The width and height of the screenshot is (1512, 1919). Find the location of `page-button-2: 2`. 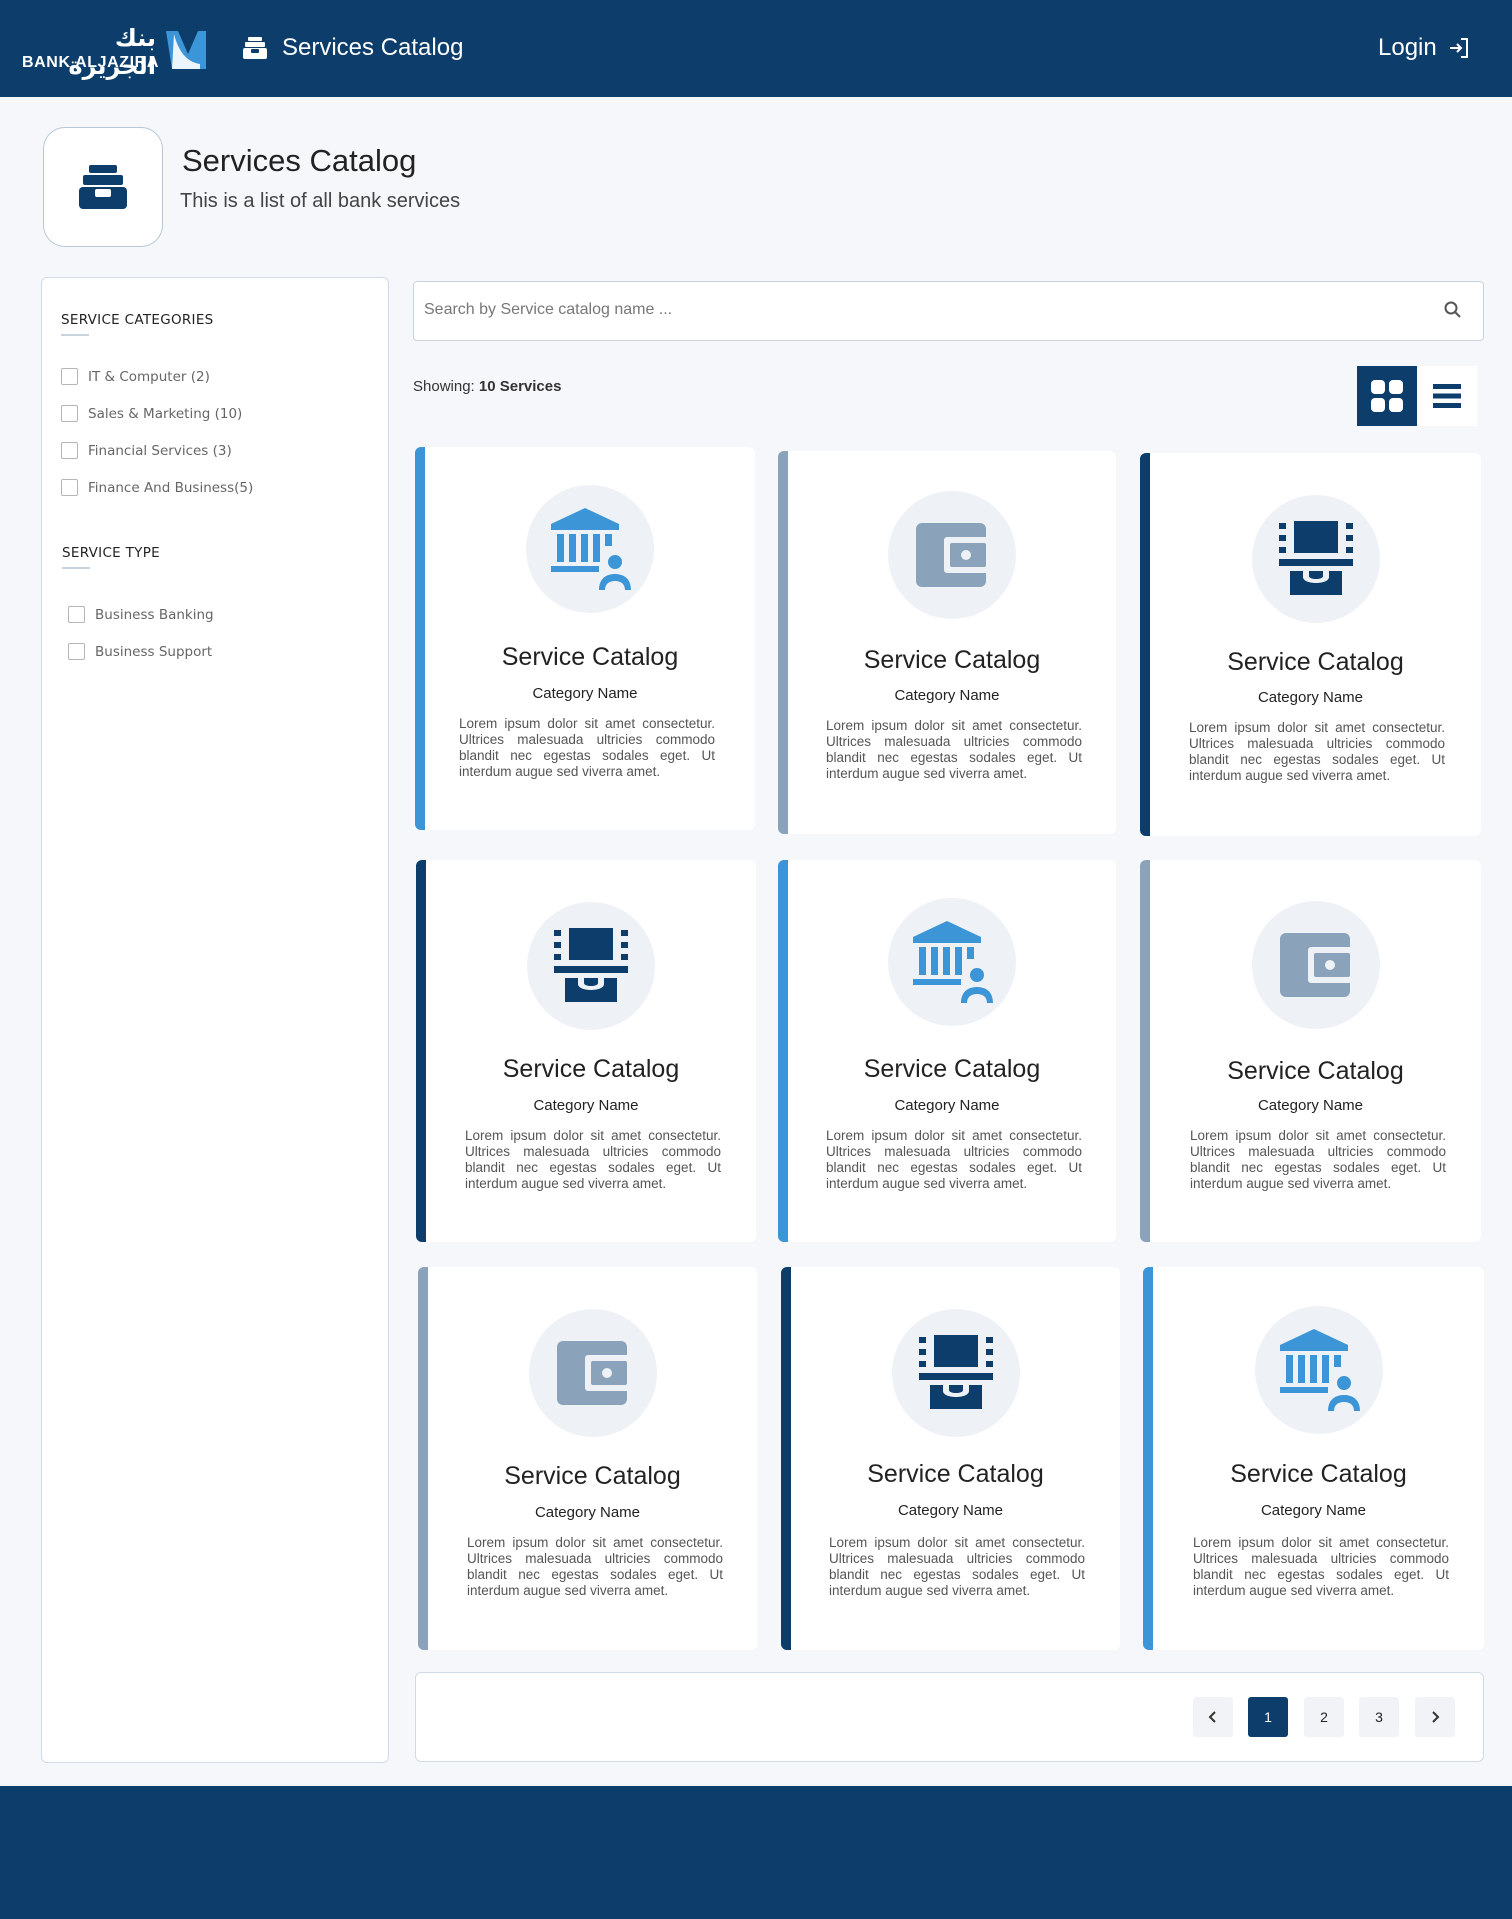

page-button-2: 2 is located at coordinates (1324, 1717).